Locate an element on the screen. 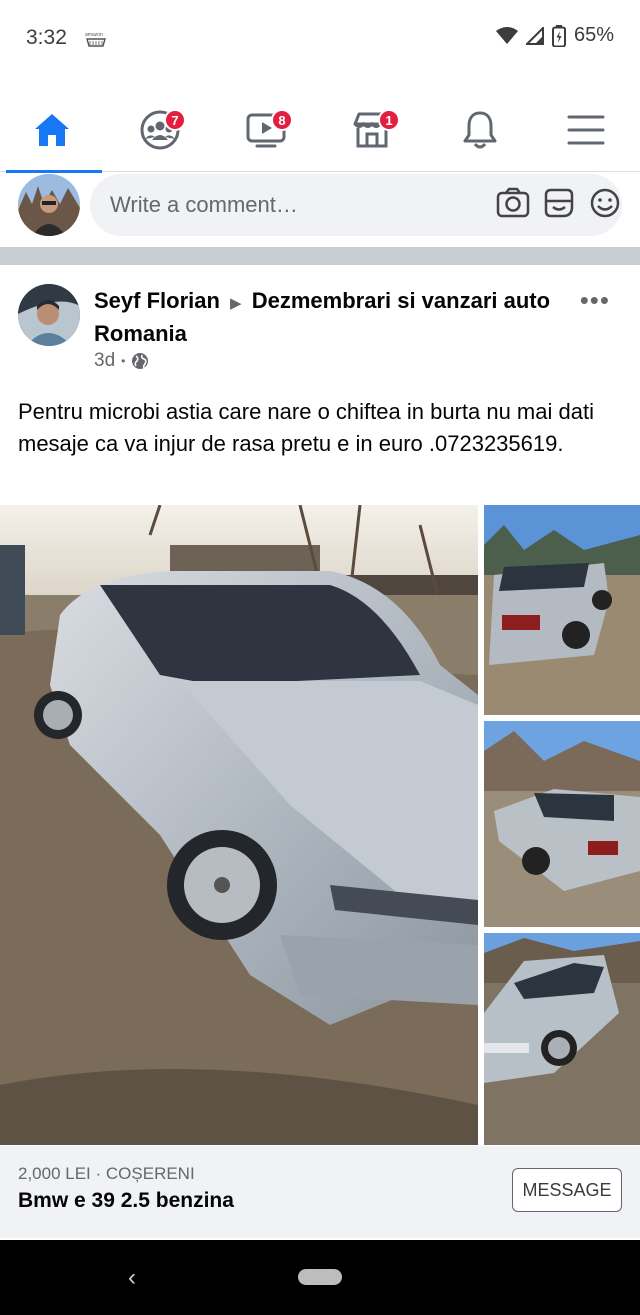 The image size is (640, 1315). android-nav-bar: ‹ is located at coordinates (320, 1277).